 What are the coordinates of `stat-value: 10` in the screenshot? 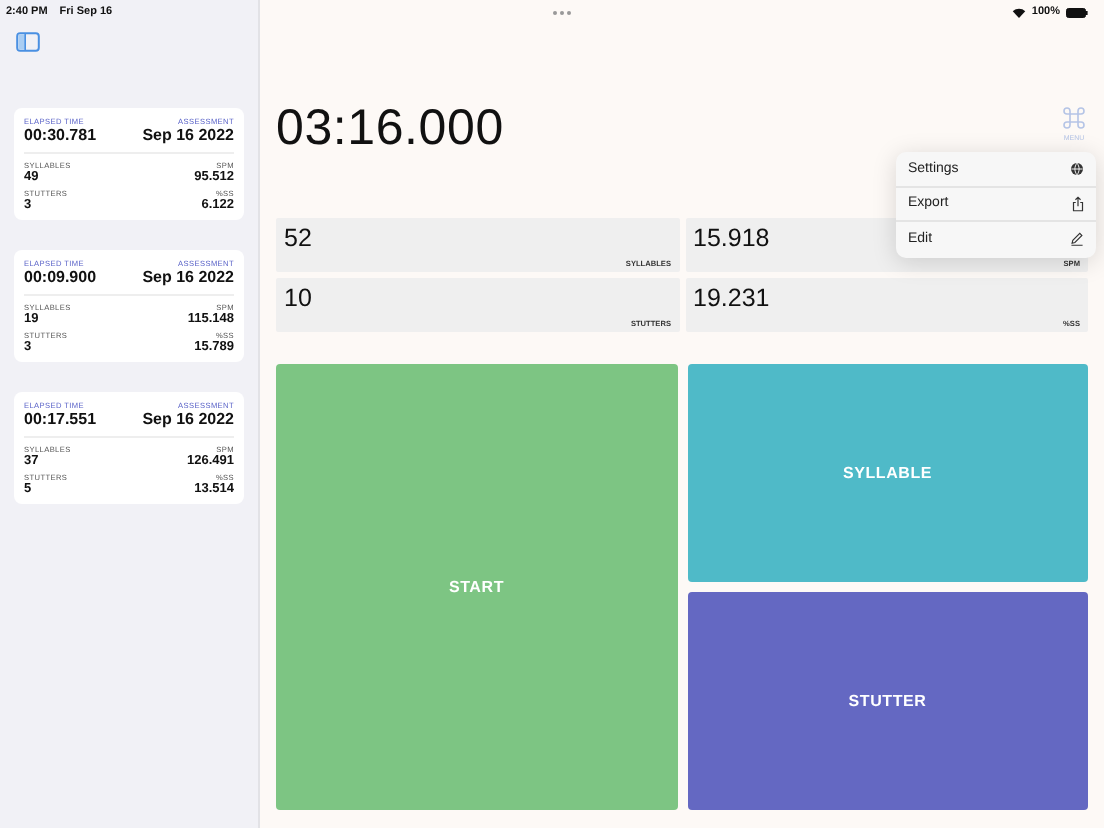 It's located at (298, 298).